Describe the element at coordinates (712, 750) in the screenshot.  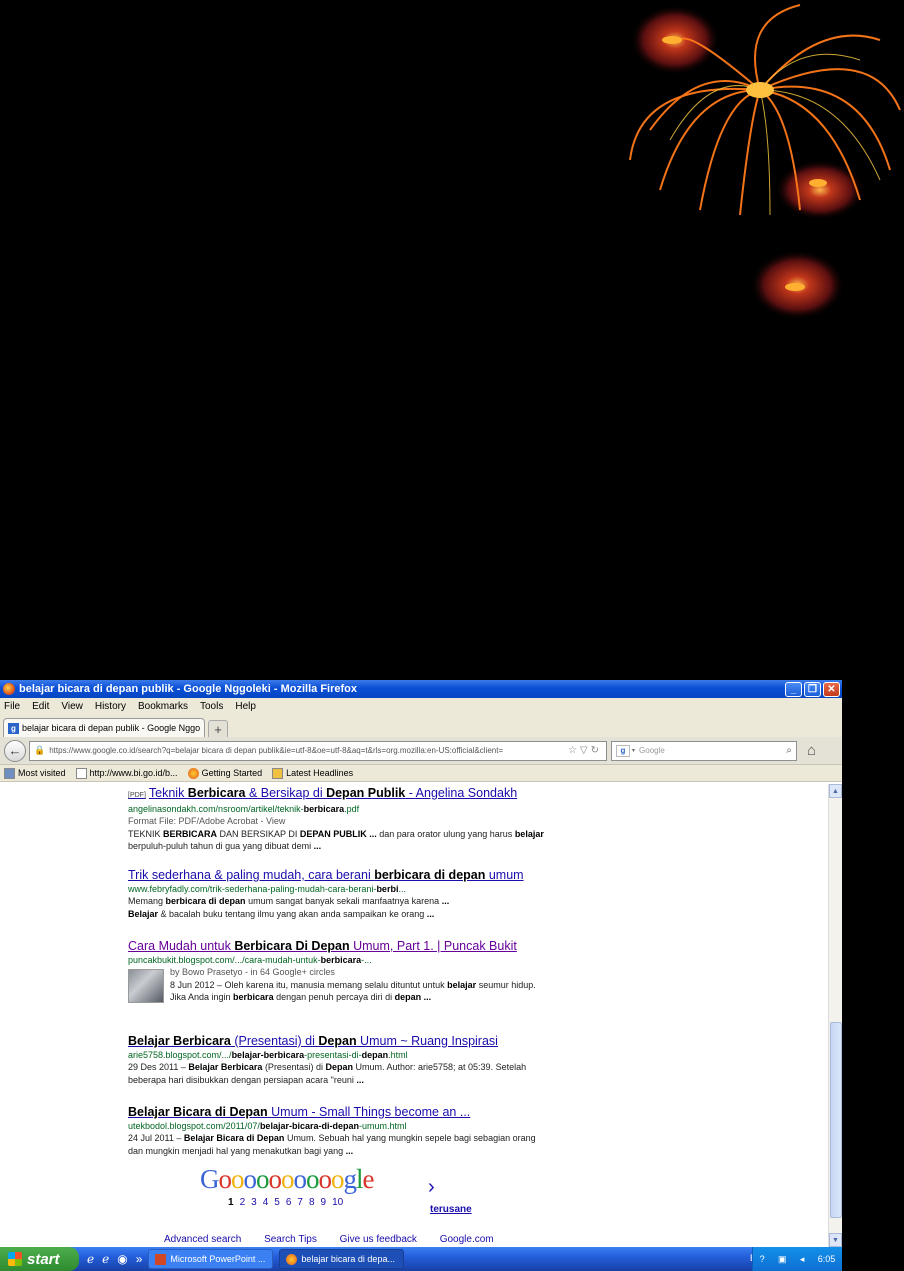
I see `search-input: Google` at that location.